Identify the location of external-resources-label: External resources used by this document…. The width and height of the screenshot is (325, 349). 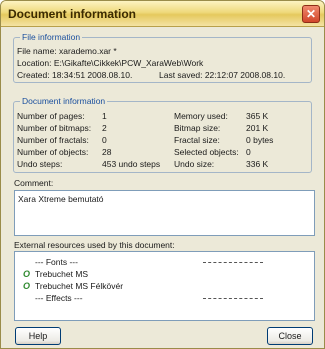
(94, 245).